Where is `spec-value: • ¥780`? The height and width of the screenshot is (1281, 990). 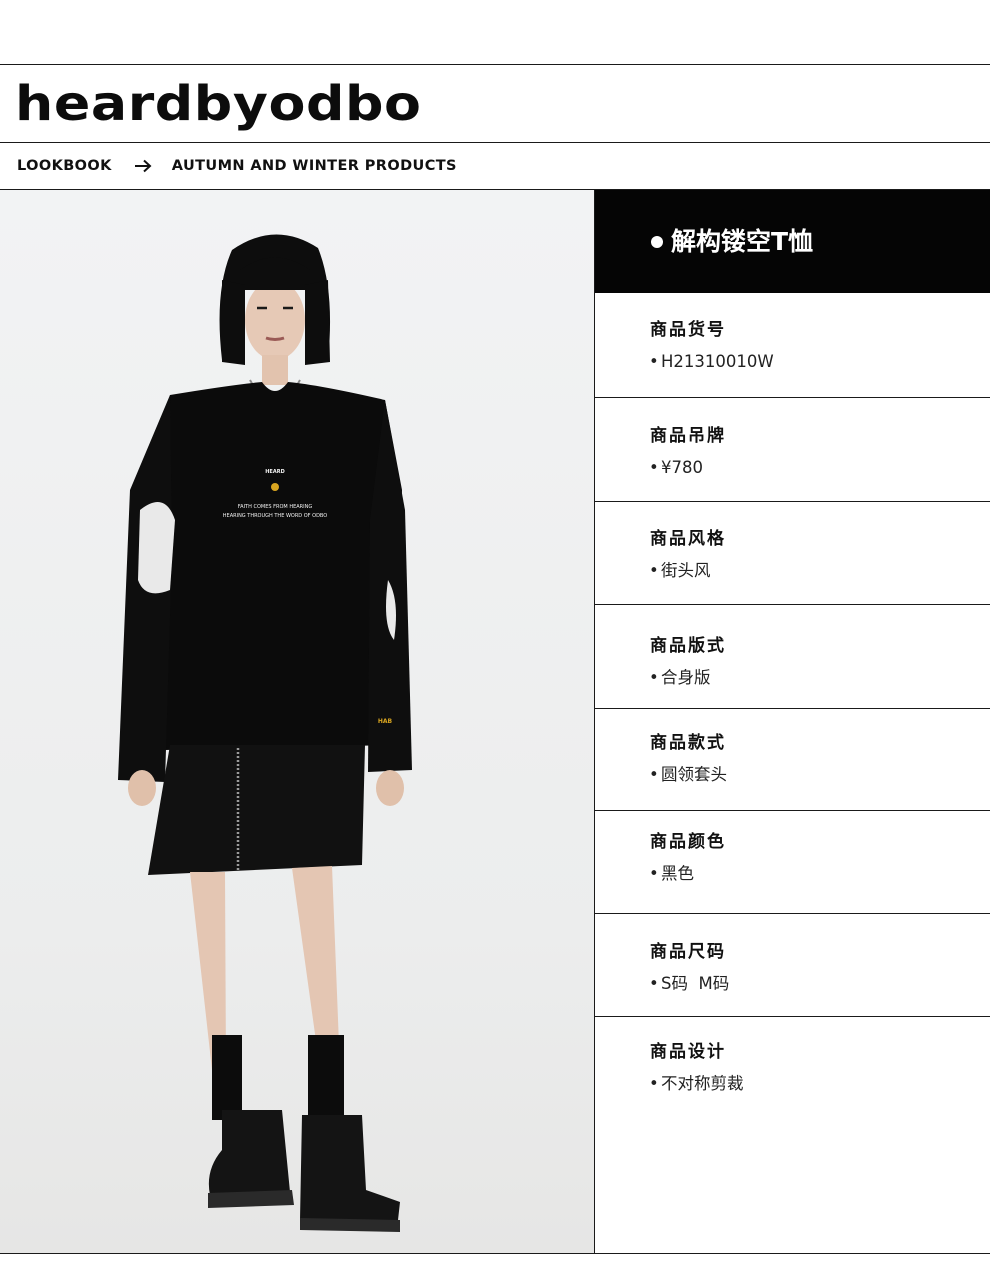
spec-value: • ¥780 is located at coordinates (676, 467).